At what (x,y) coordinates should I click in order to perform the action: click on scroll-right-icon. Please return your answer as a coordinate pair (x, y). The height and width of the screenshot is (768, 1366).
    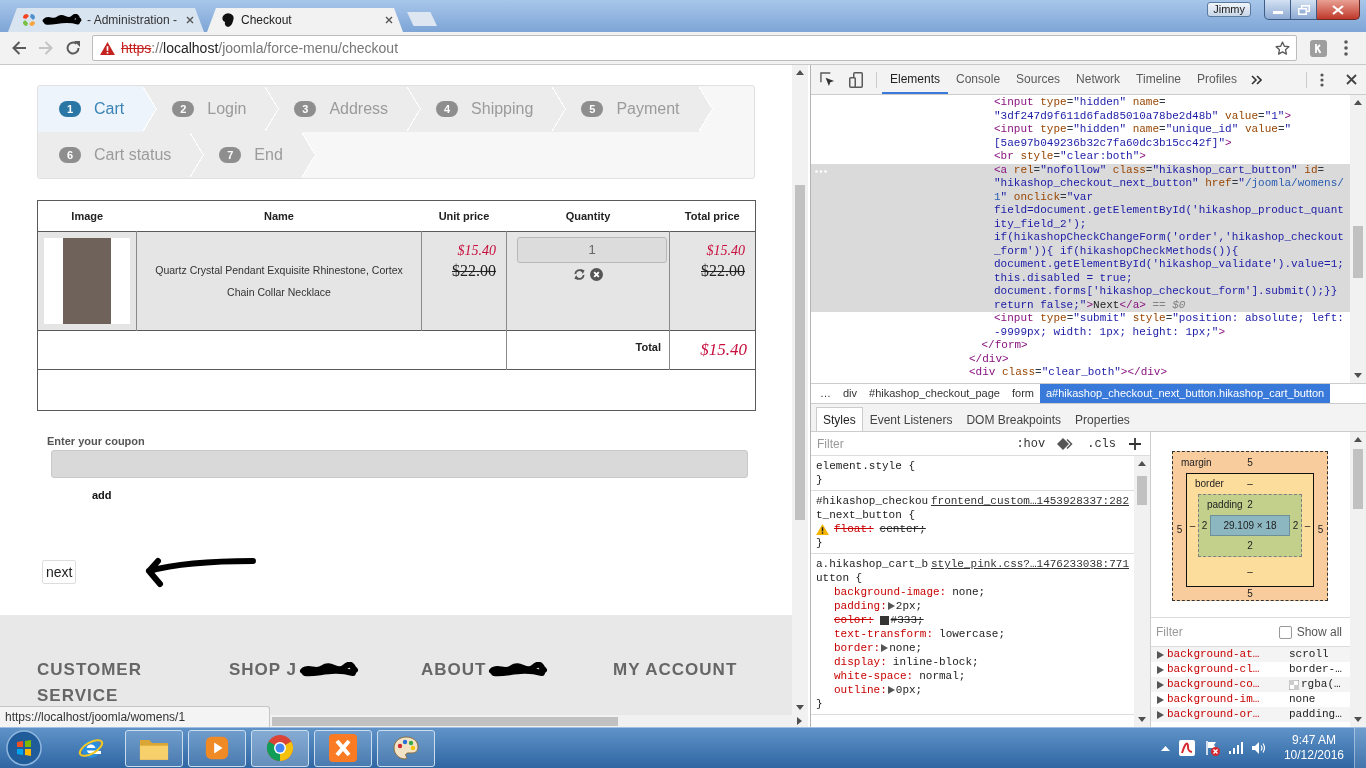
    Looking at the image, I should click on (799, 721).